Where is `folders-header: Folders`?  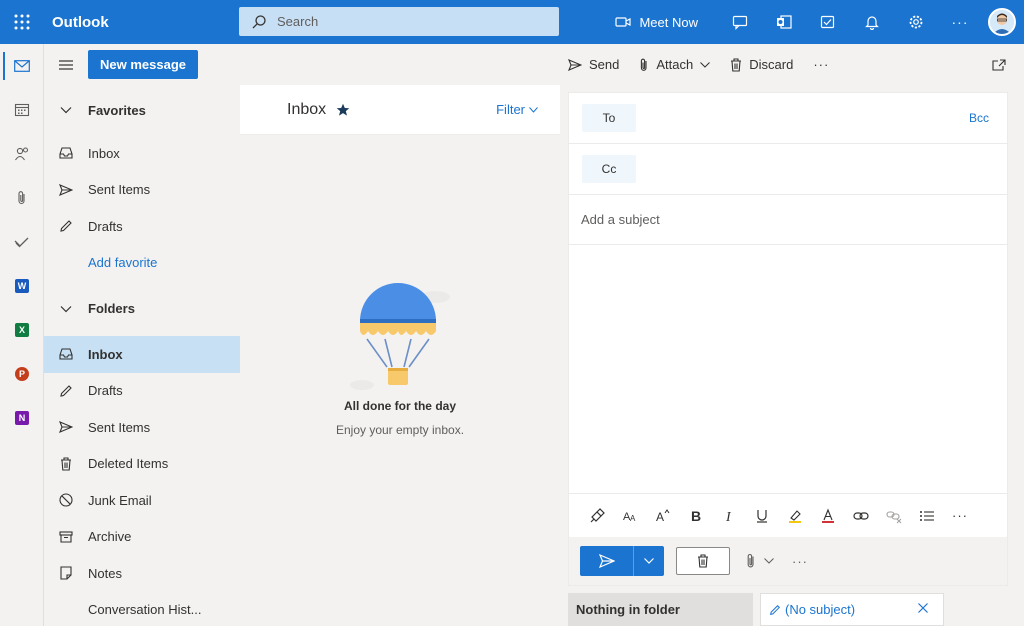 folders-header: Folders is located at coordinates (142, 308).